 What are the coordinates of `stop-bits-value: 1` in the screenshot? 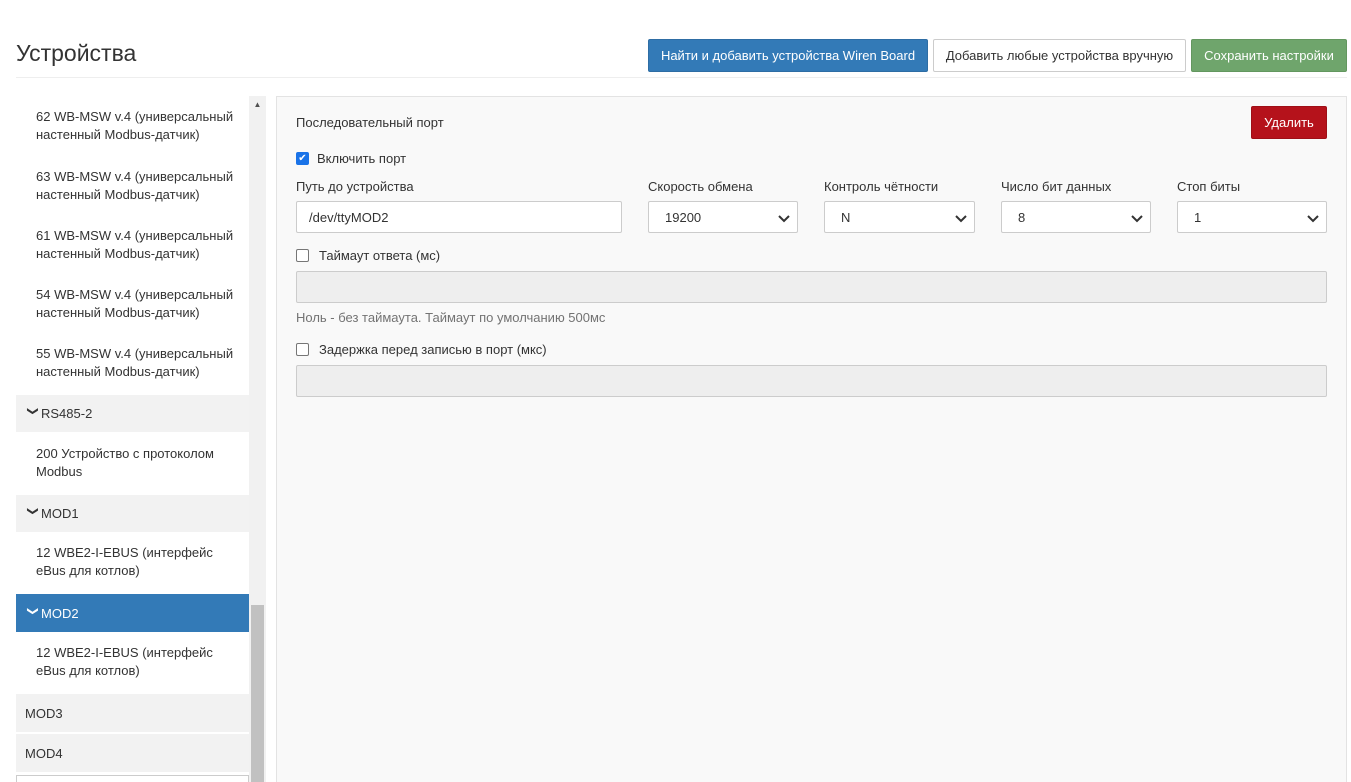 It's located at (1198, 217).